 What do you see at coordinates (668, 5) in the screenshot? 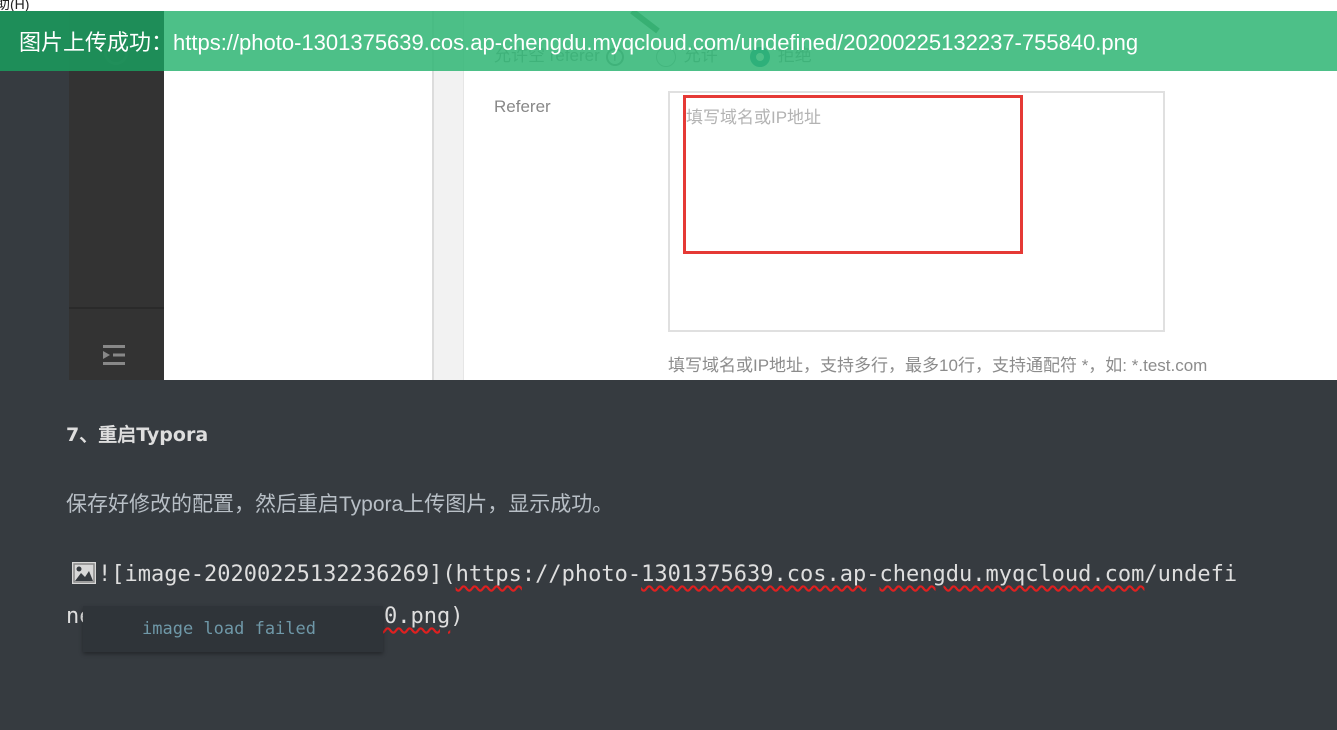
I see `app-menu-bar: 助(H)` at bounding box center [668, 5].